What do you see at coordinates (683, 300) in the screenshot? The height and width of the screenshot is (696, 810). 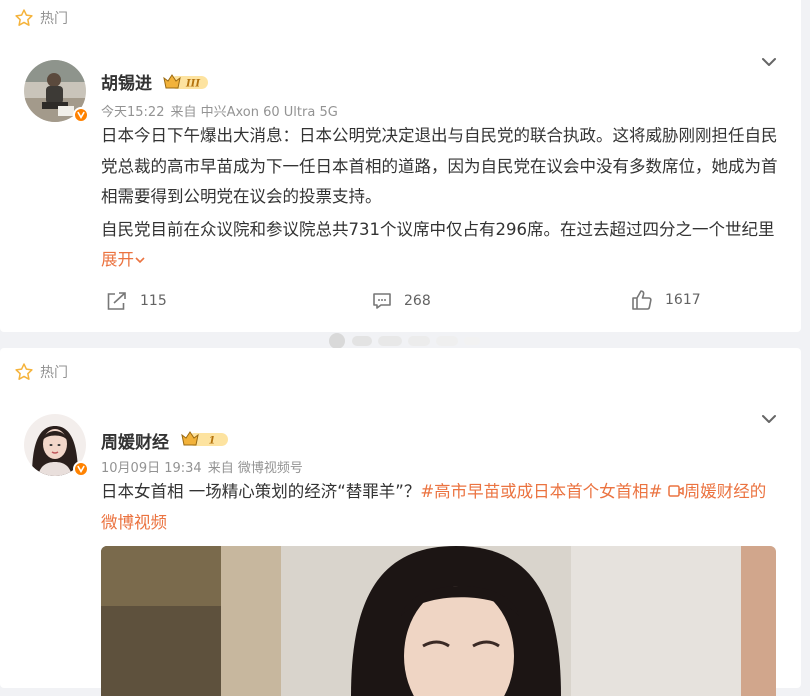 I see `like-count: 1617` at bounding box center [683, 300].